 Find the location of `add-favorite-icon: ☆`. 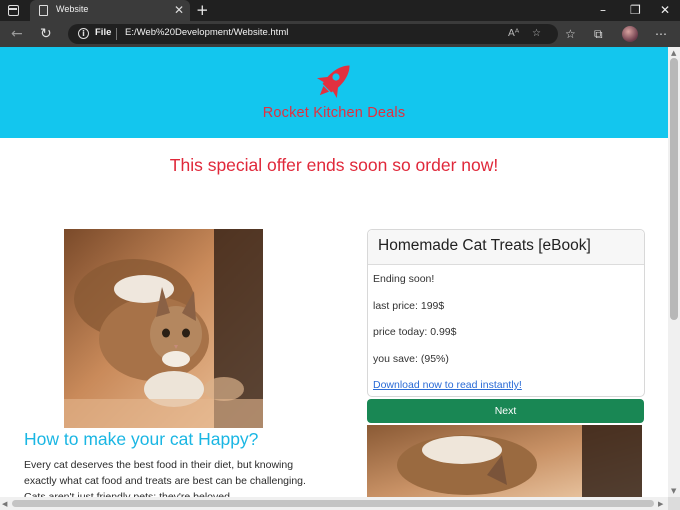

add-favorite-icon: ☆ is located at coordinates (536, 34).